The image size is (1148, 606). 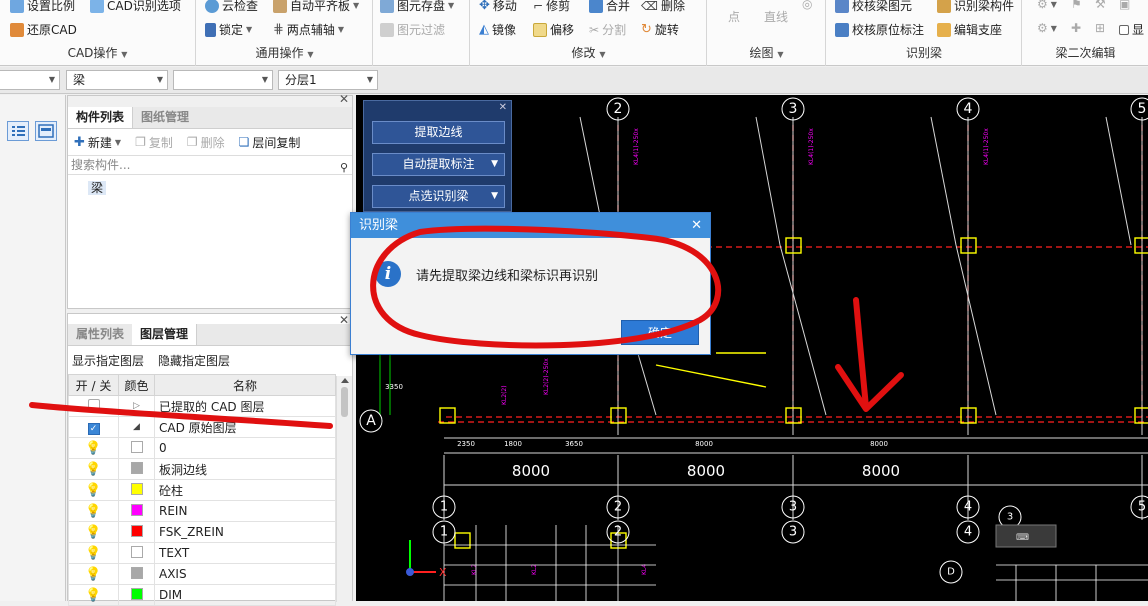 What do you see at coordinates (165, 117) in the screenshot?
I see `tab-drawing-management: 图纸管理` at bounding box center [165, 117].